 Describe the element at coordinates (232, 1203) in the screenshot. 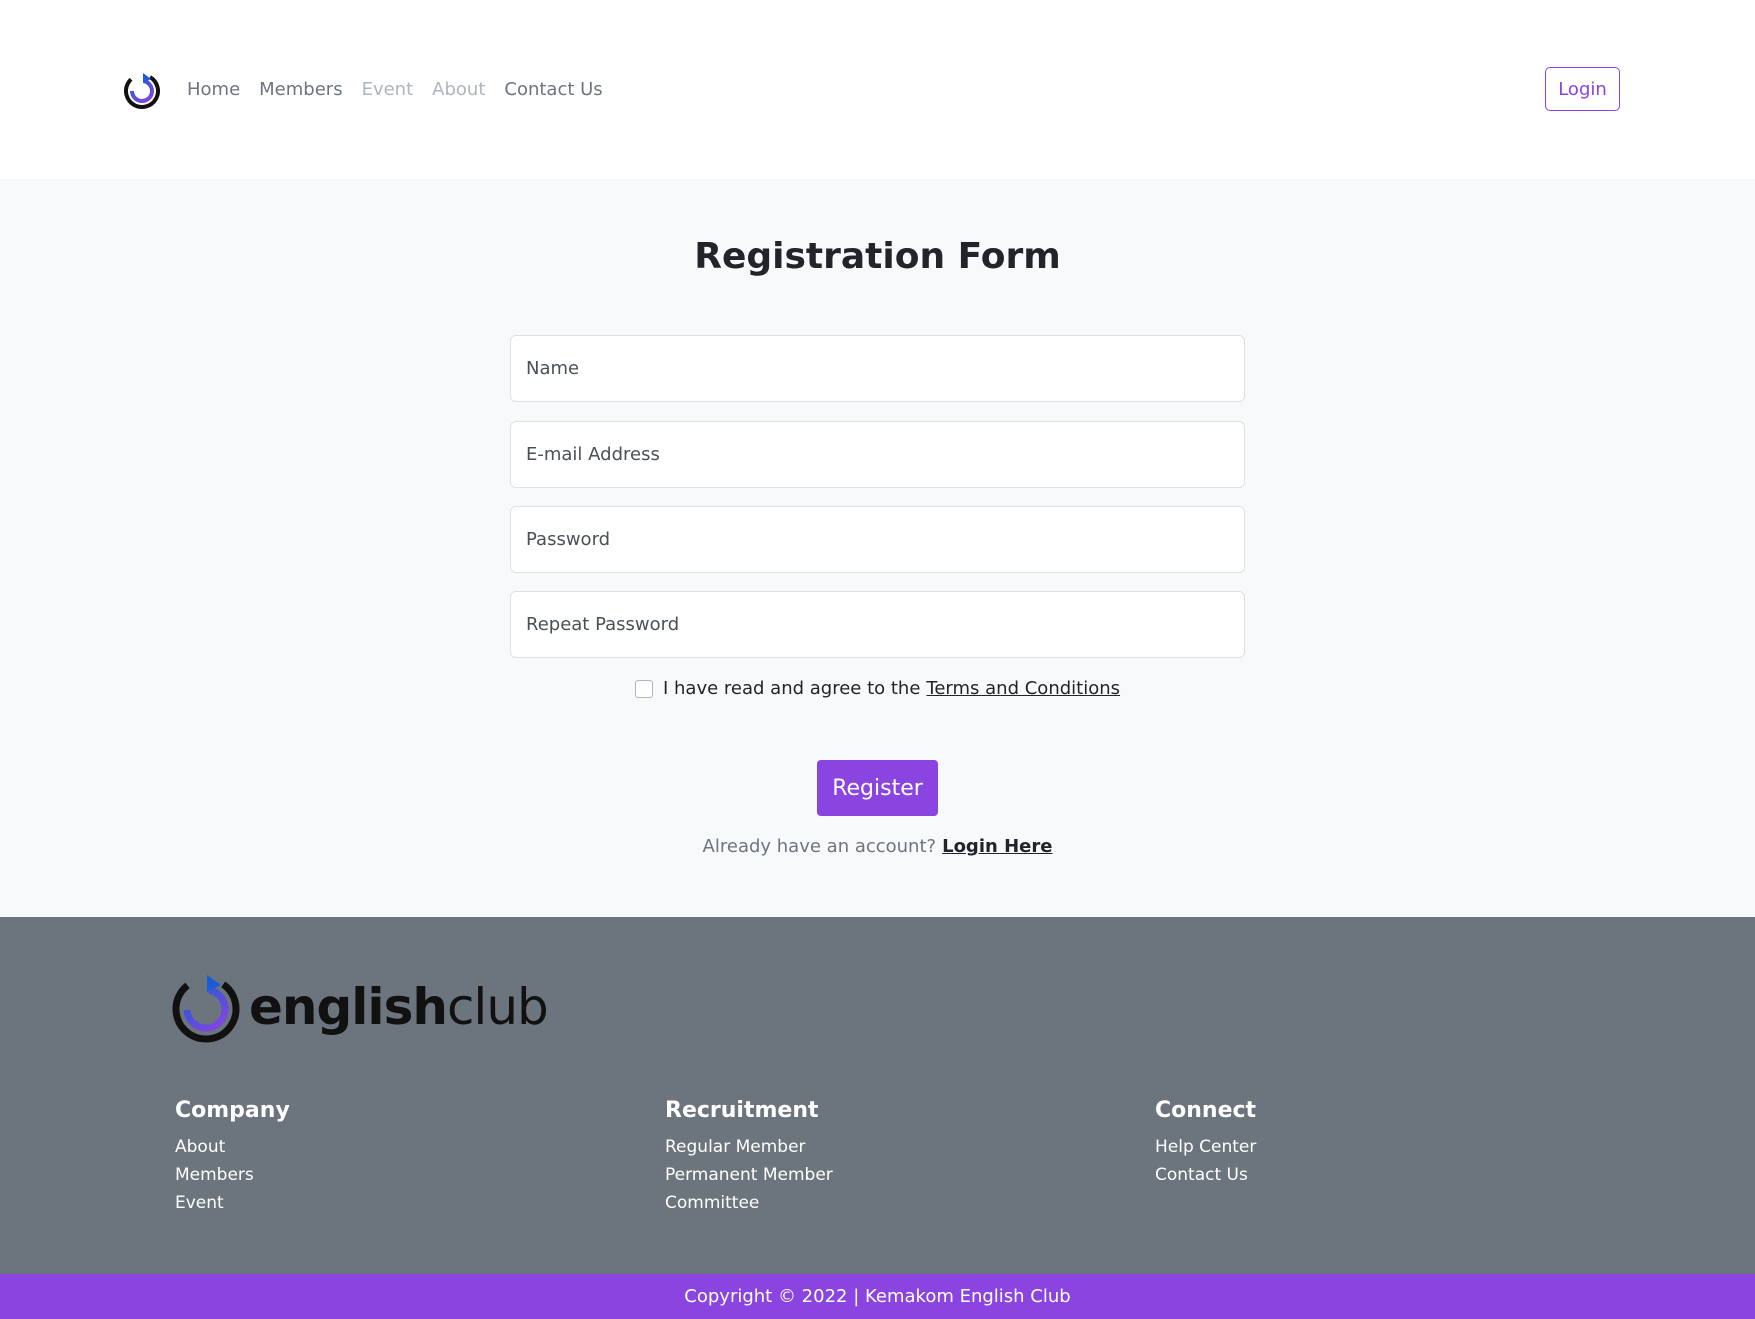

I see `footer-link-event: Event` at that location.